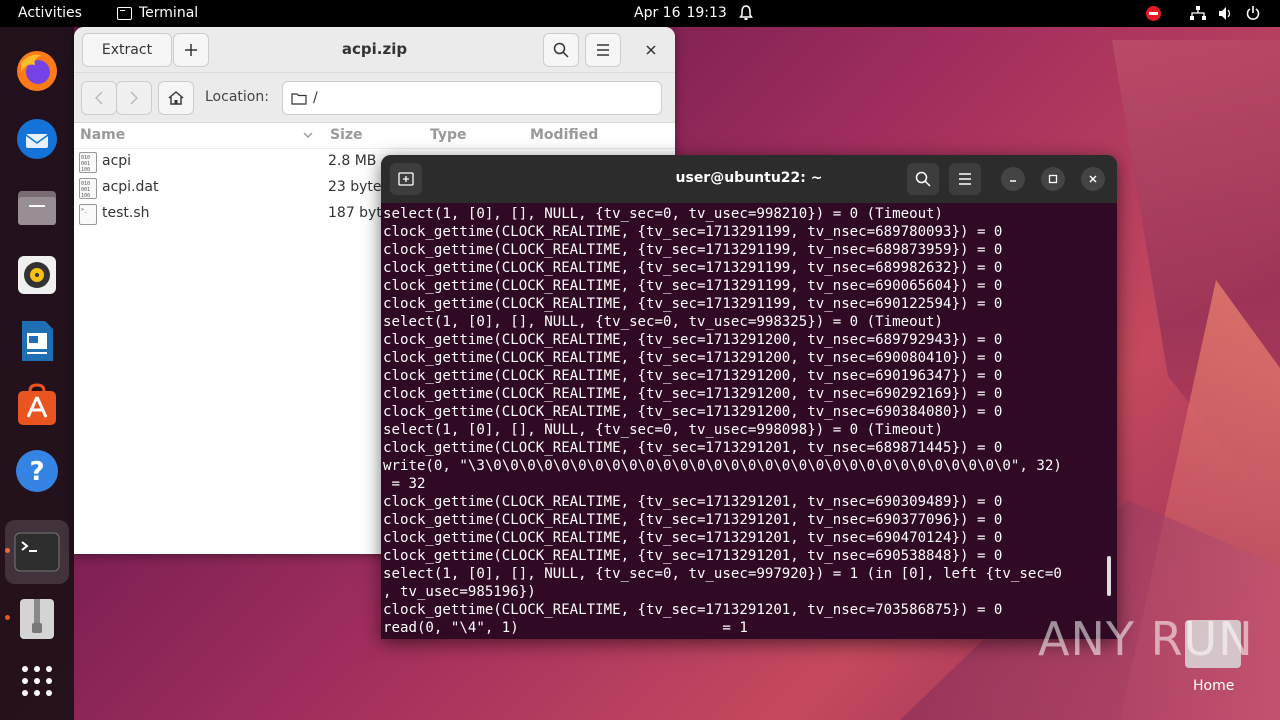 The width and height of the screenshot is (1280, 720). Describe the element at coordinates (124, 13) in the screenshot. I see `terminal-app-icon` at that location.